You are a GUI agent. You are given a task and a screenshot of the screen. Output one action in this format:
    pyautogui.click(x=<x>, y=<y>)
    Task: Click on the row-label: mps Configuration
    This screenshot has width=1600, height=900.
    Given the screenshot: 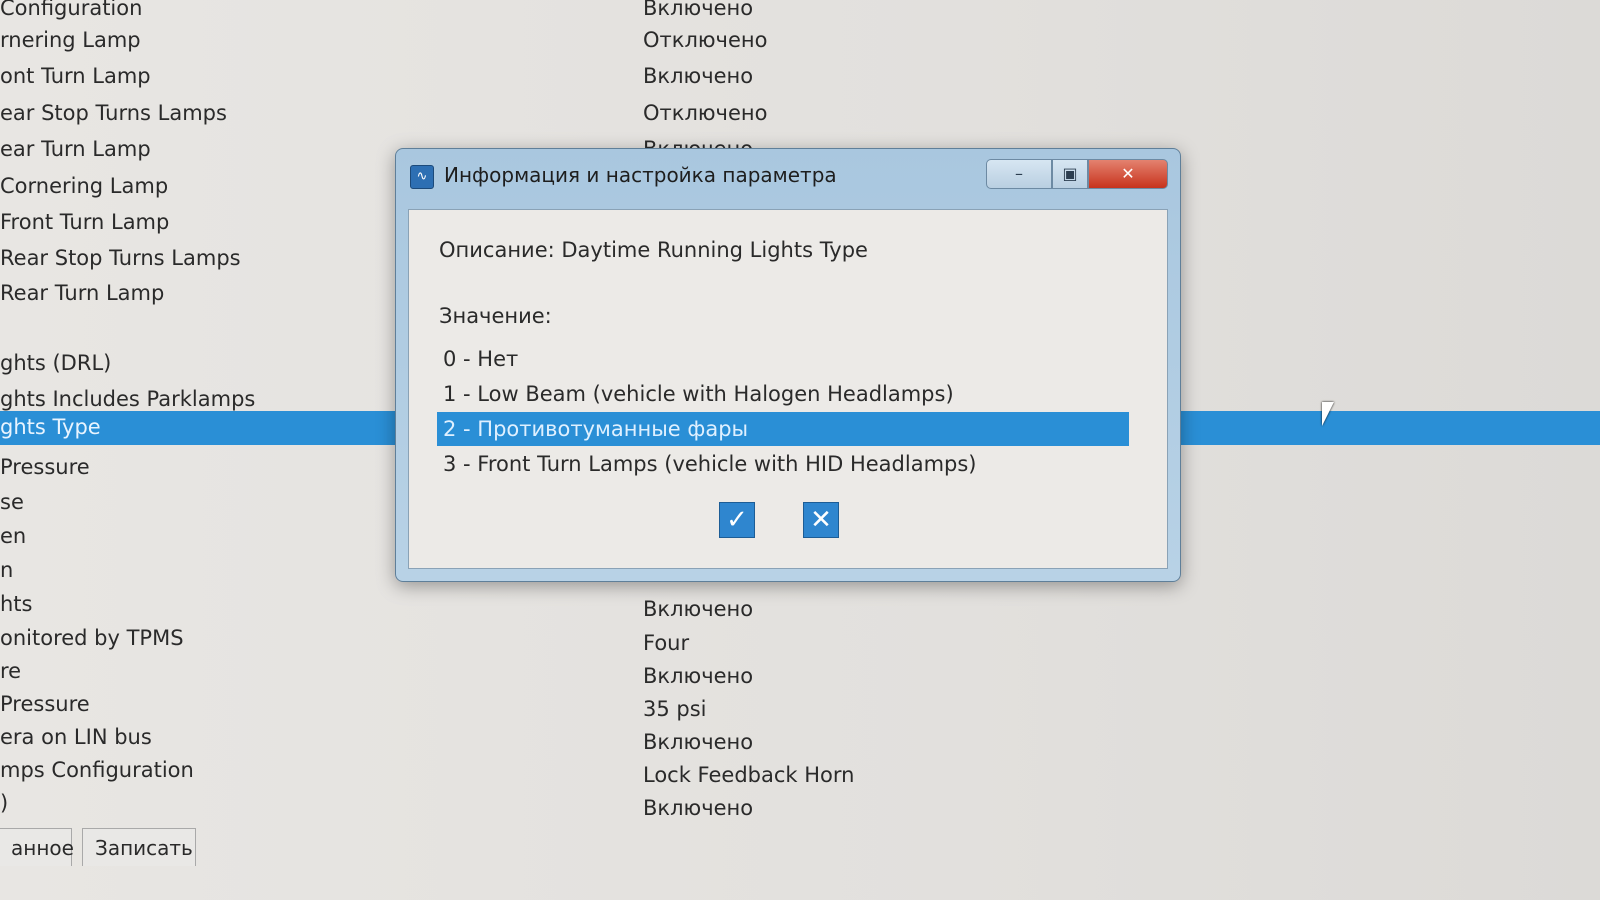 What is the action you would take?
    pyautogui.click(x=97, y=770)
    